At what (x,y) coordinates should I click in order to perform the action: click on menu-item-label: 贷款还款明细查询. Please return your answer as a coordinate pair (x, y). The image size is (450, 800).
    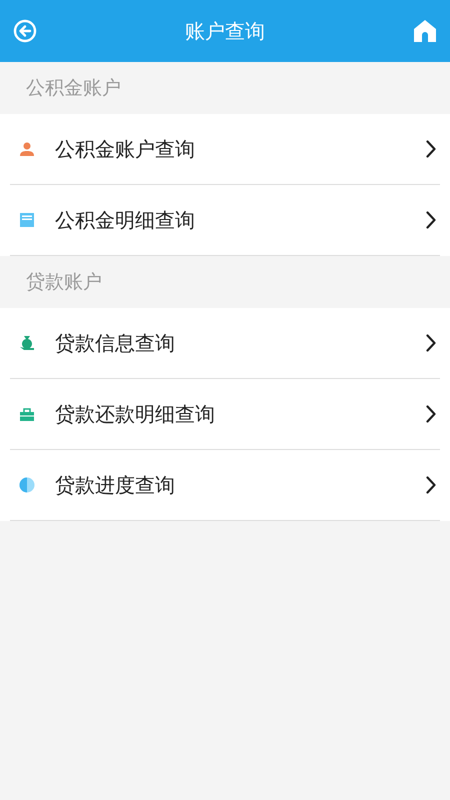
    Looking at the image, I should click on (135, 414).